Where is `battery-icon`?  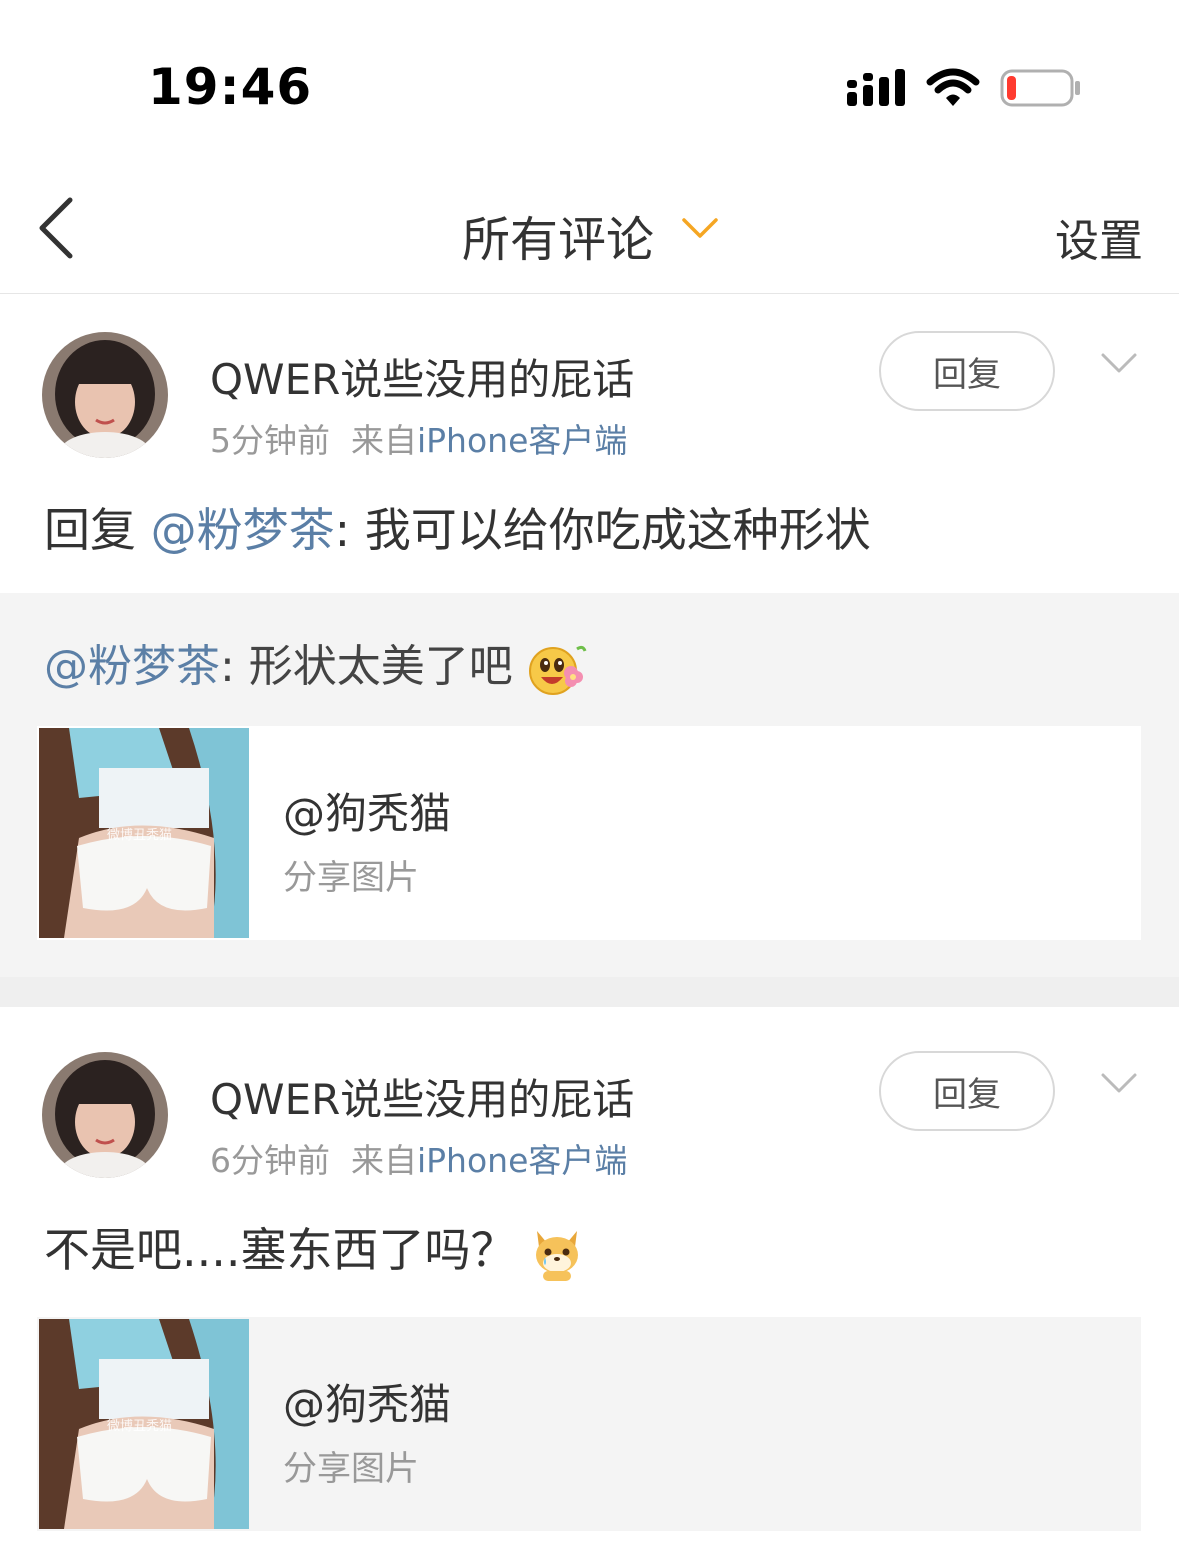
battery-icon is located at coordinates (1040, 88).